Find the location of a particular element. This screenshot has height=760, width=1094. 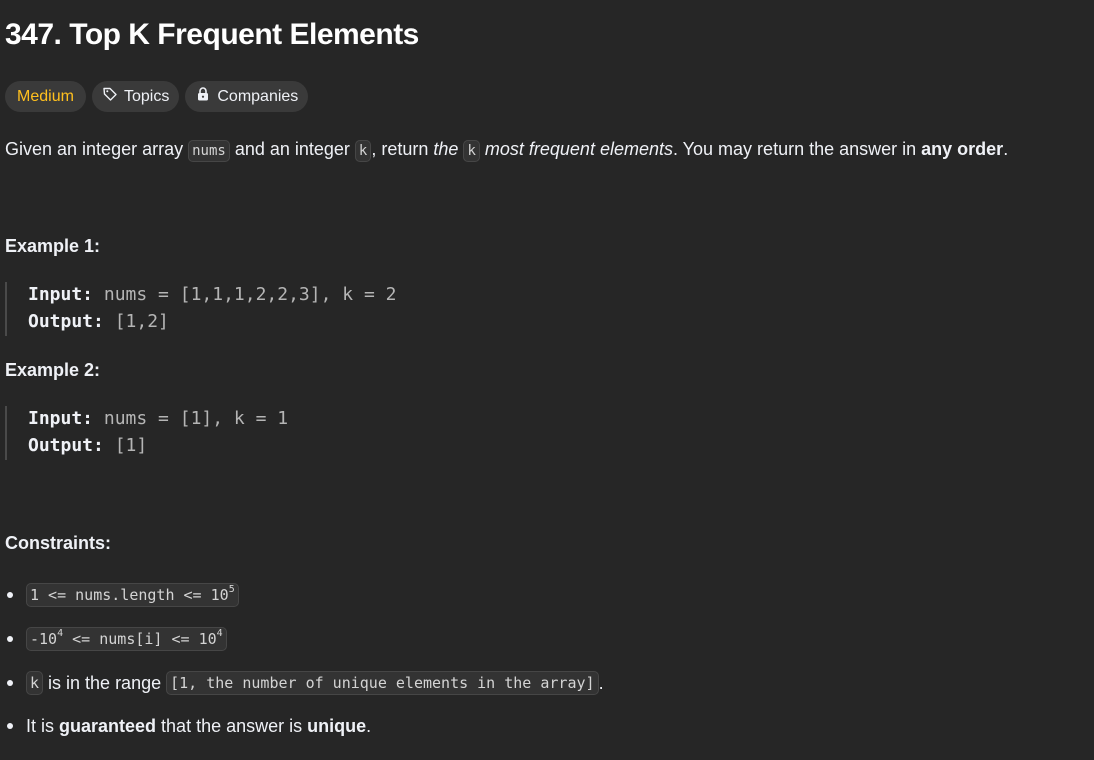

companies-label: Companies is located at coordinates (258, 96).